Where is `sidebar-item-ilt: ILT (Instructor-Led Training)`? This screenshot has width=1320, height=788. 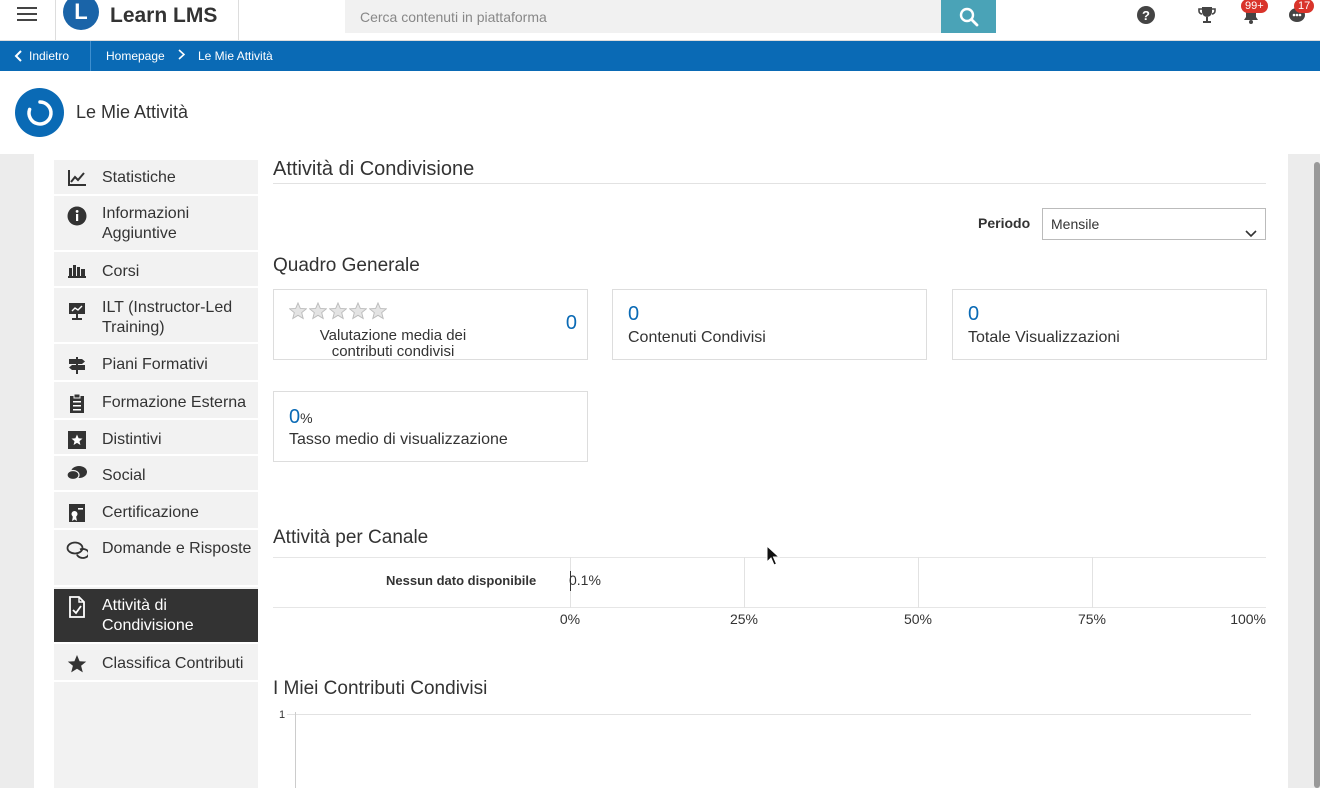
sidebar-item-ilt: ILT (Instructor-Led Training) is located at coordinates (156, 317).